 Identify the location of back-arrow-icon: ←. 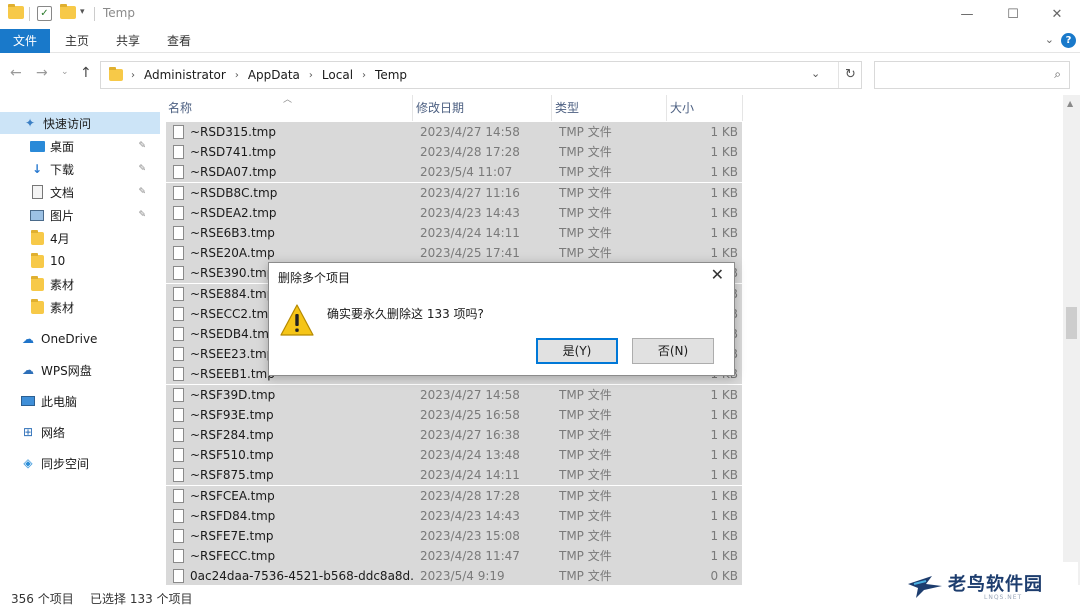
(16, 73).